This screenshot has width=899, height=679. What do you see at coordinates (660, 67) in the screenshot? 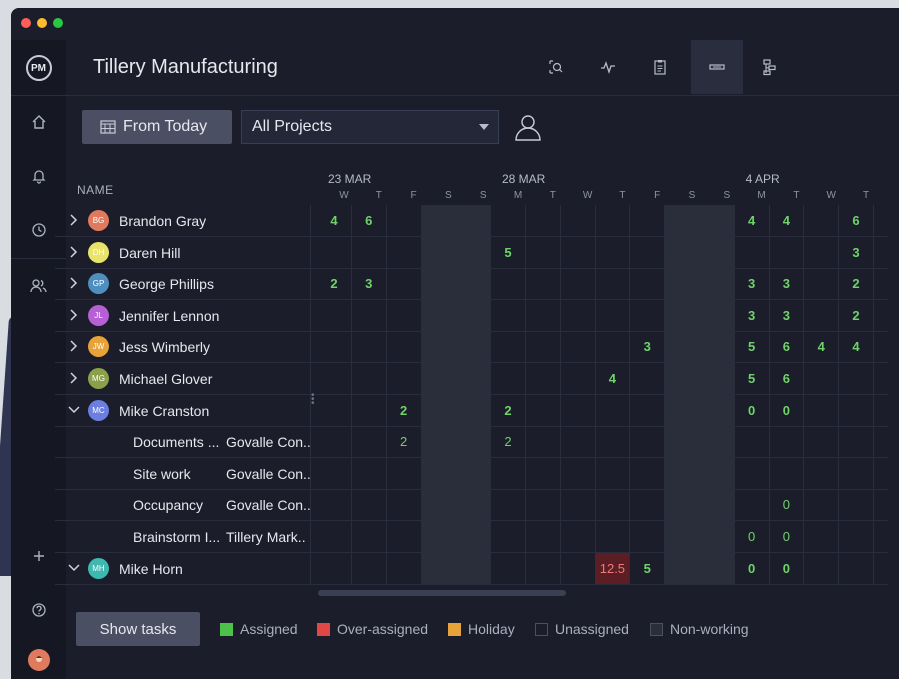
I see `clipboard-icon` at bounding box center [660, 67].